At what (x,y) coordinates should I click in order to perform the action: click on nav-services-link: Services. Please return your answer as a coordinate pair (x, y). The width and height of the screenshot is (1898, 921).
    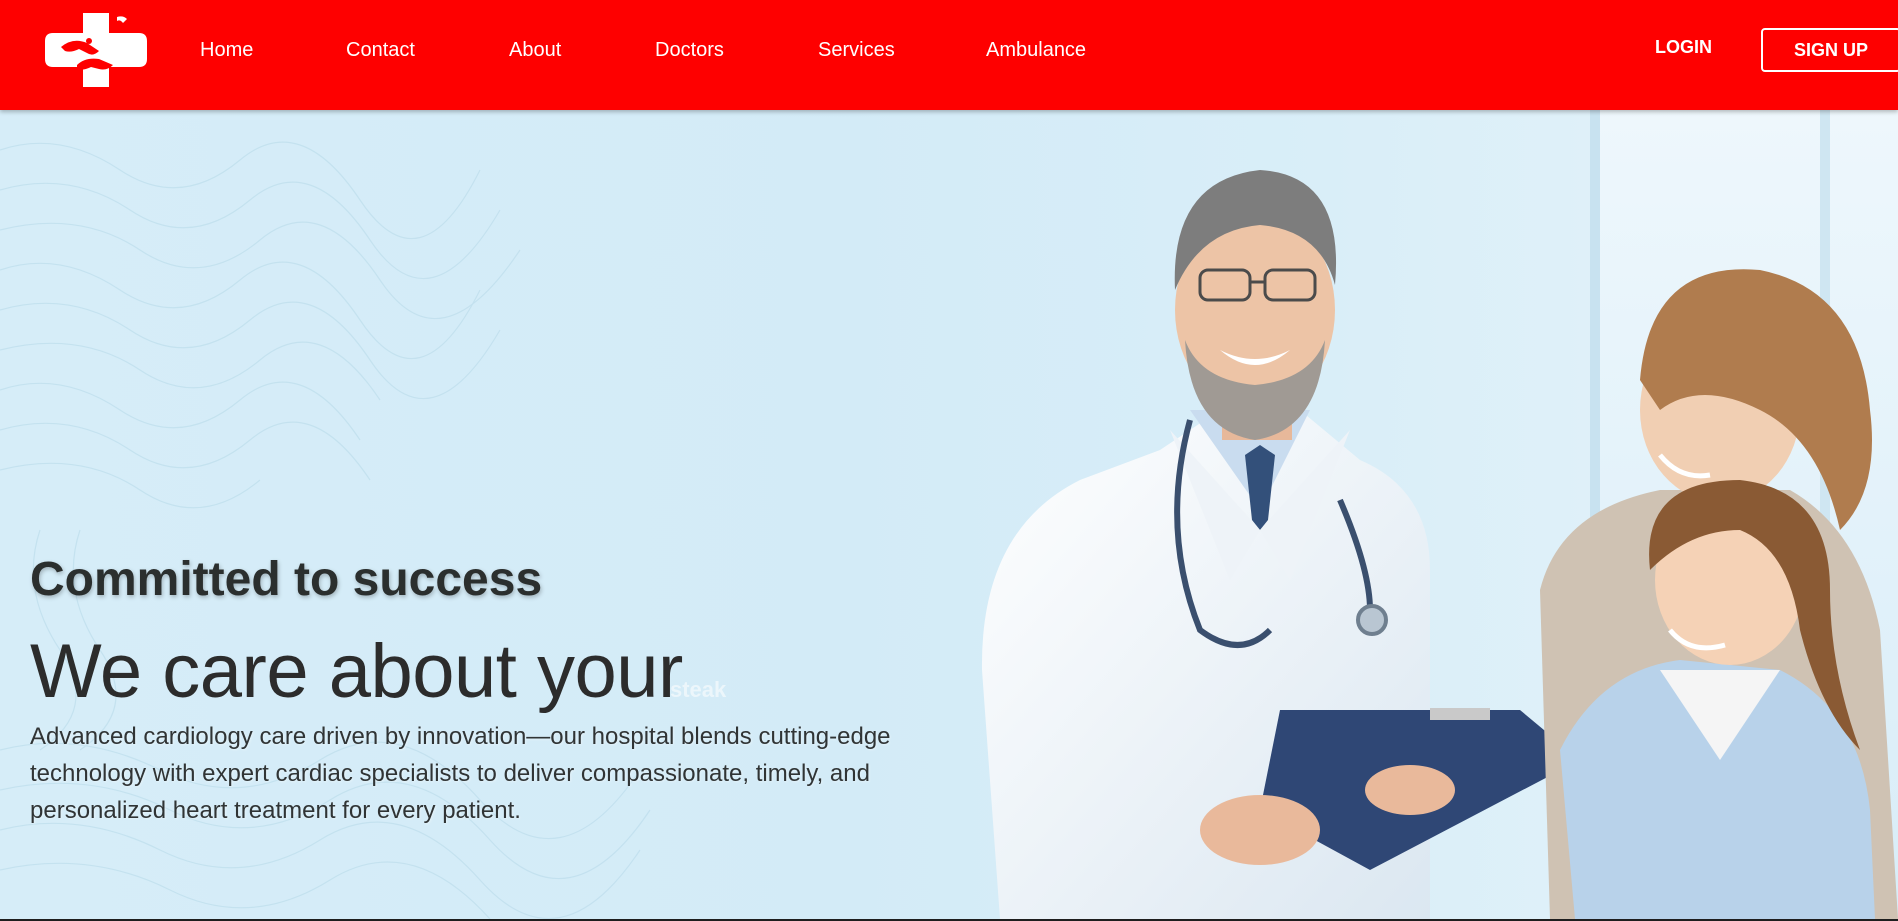
    Looking at the image, I should click on (856, 50).